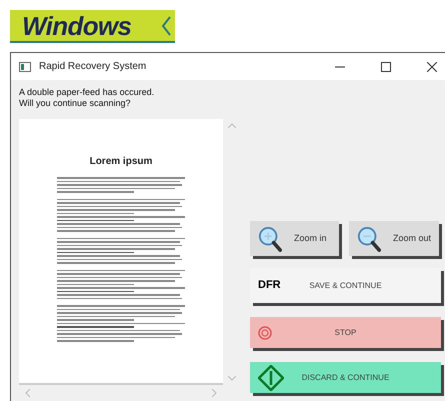 The image size is (445, 401). I want to click on action-button: DFR SAVE & CONTINUE, so click(345, 285).